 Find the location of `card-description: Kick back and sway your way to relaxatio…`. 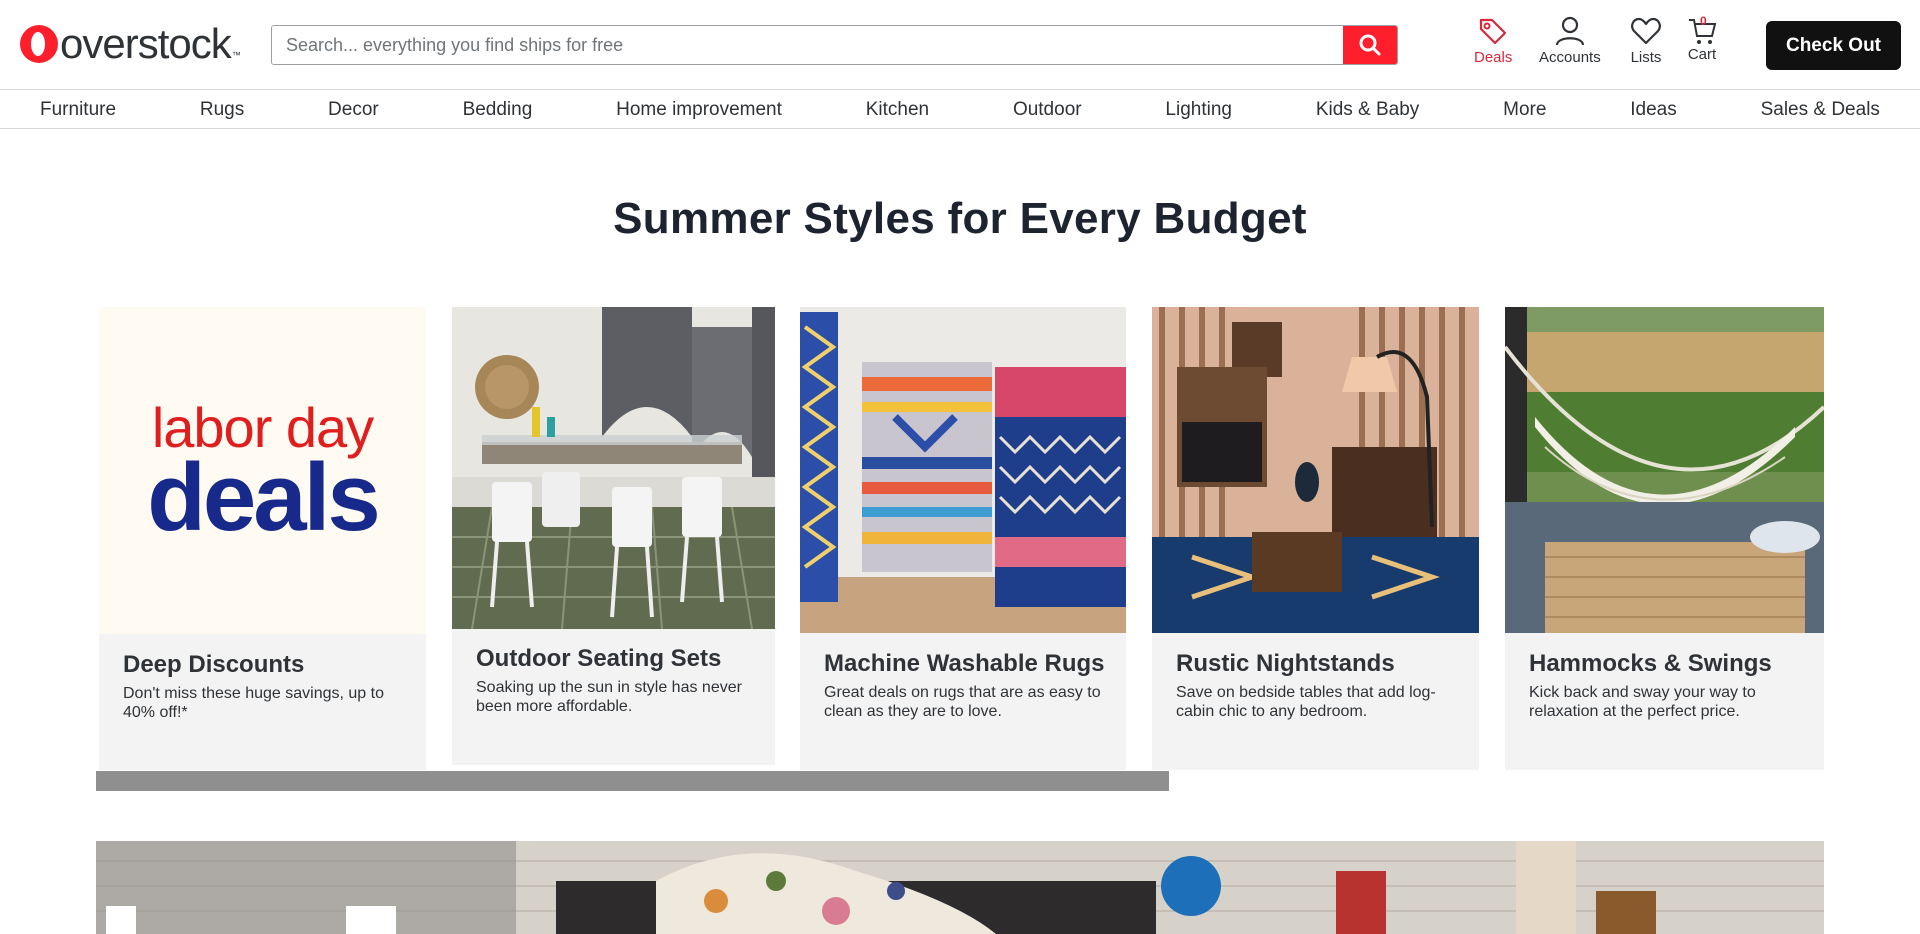

card-description: Kick back and sway your way to relaxatio… is located at coordinates (1642, 702).